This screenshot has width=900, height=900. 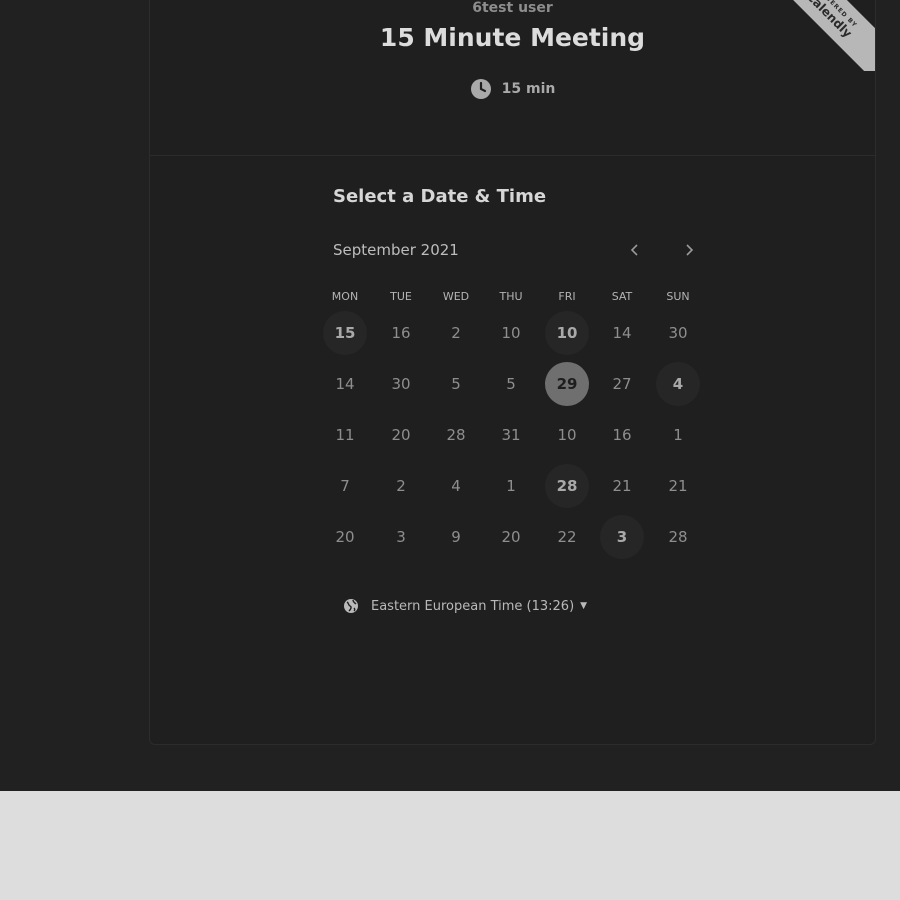 What do you see at coordinates (481, 89) in the screenshot?
I see `clock-icon` at bounding box center [481, 89].